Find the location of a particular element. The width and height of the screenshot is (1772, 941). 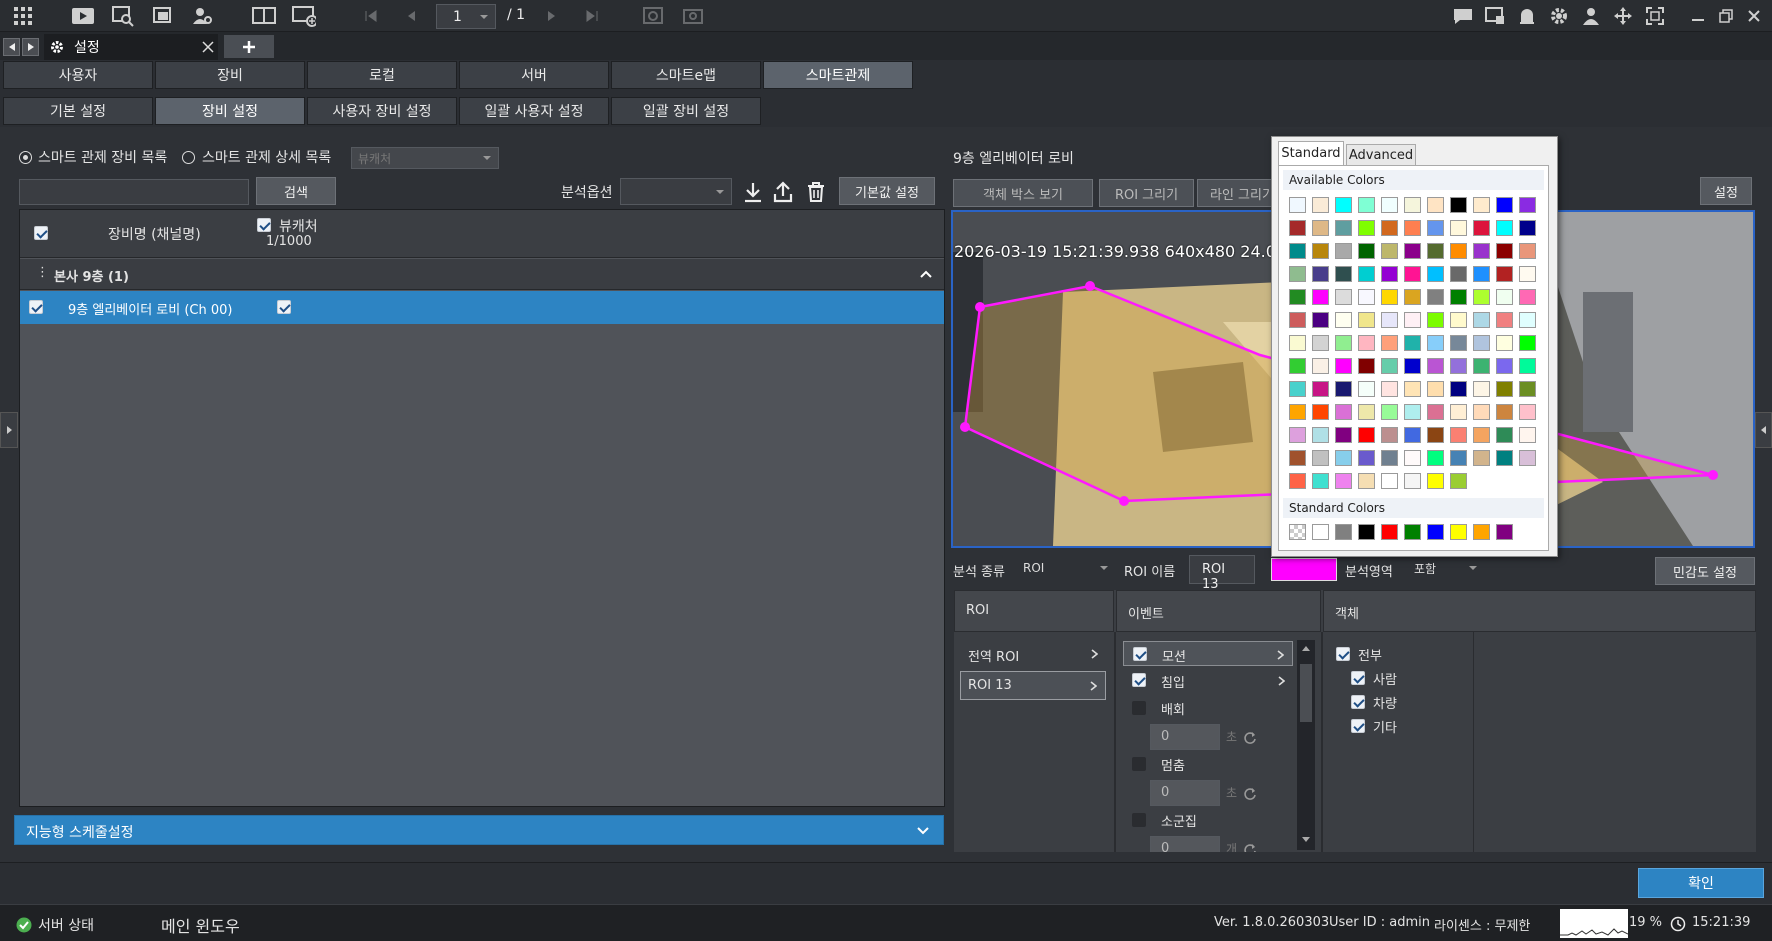

analysis-type-dropdown: ROI is located at coordinates (1066, 568).